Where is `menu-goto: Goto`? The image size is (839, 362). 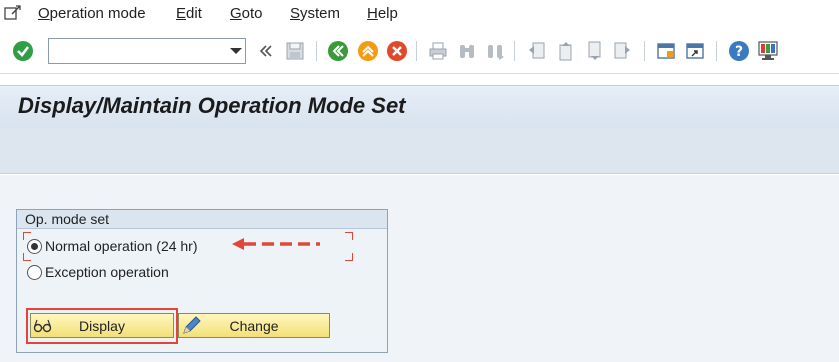 menu-goto: Goto is located at coordinates (246, 13).